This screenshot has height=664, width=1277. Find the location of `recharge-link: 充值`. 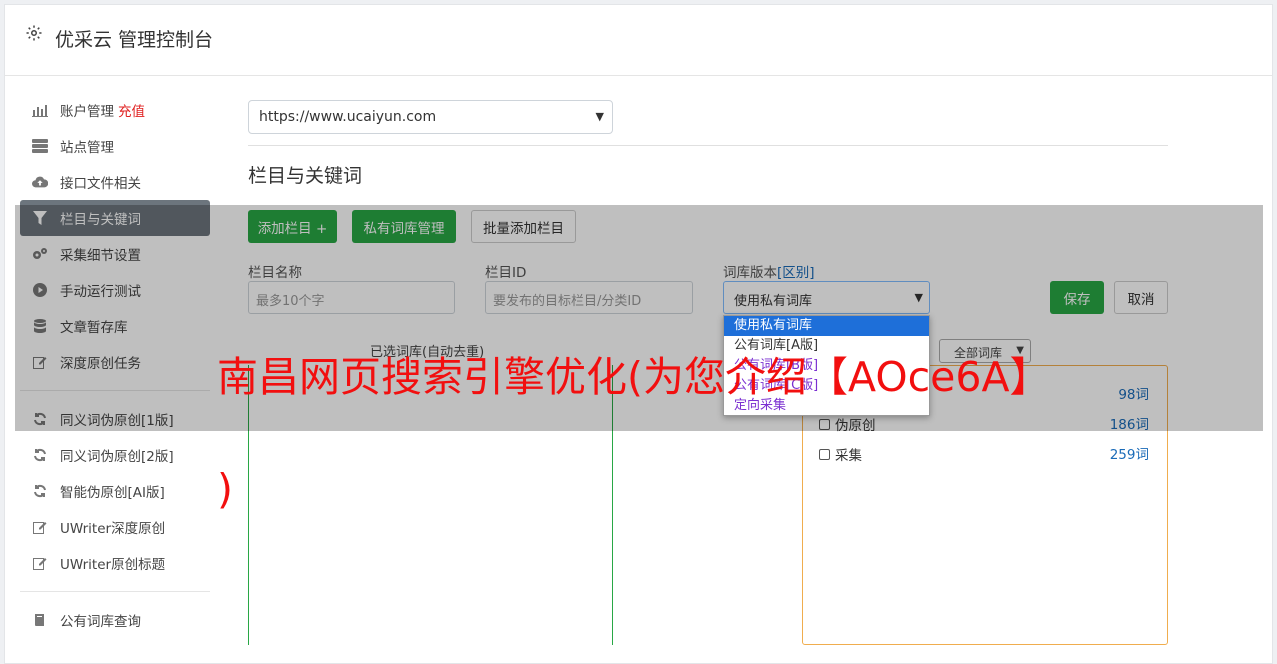

recharge-link: 充值 is located at coordinates (131, 110).